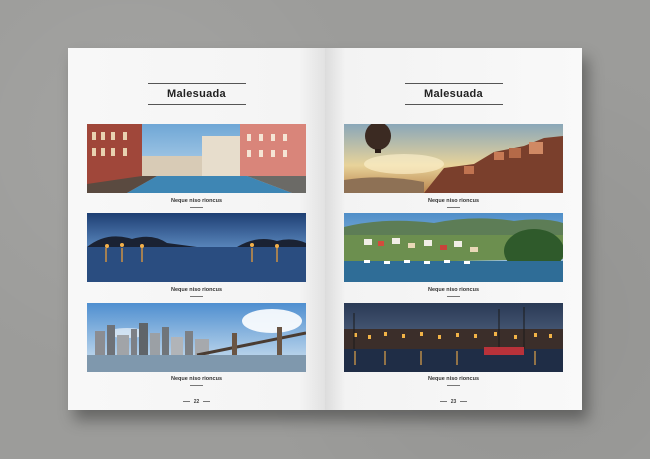 This screenshot has width=650, height=459. Describe the element at coordinates (453, 337) in the screenshot. I see `photo-night-harbor` at that location.